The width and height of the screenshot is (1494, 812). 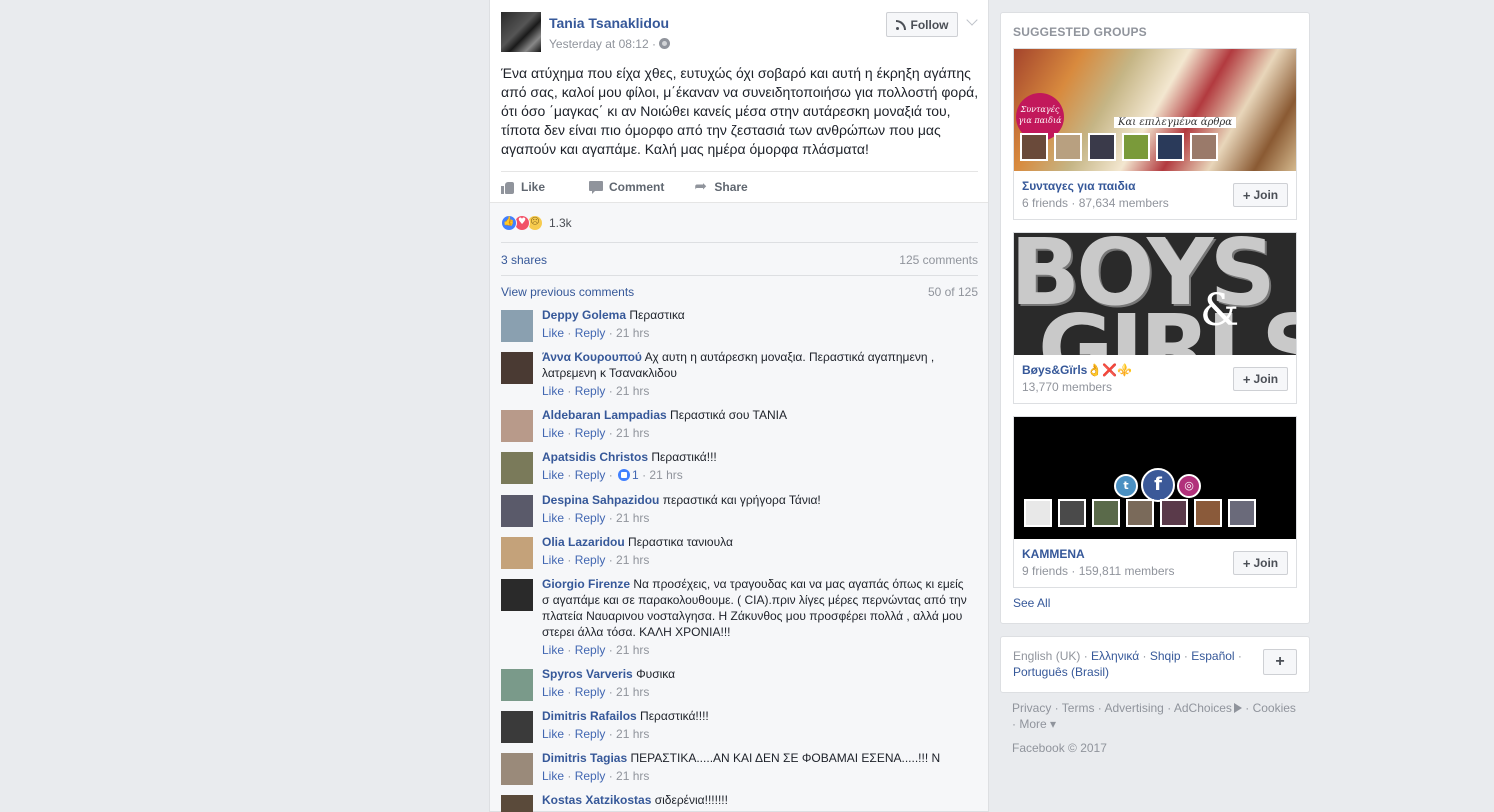 I want to click on group-name: Bøys&Gïrls👌❌⚜️, so click(x=1077, y=370).